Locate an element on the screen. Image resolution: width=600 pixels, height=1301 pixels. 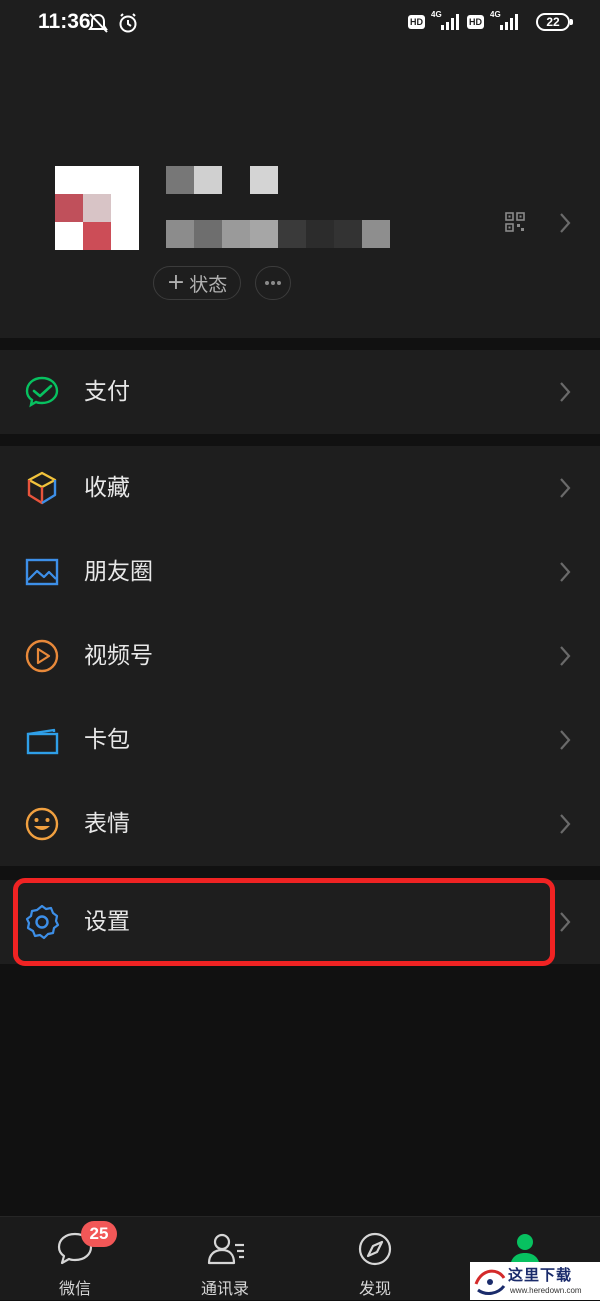
tab-label-contacts: 通讯录 is located at coordinates (224, 1288).